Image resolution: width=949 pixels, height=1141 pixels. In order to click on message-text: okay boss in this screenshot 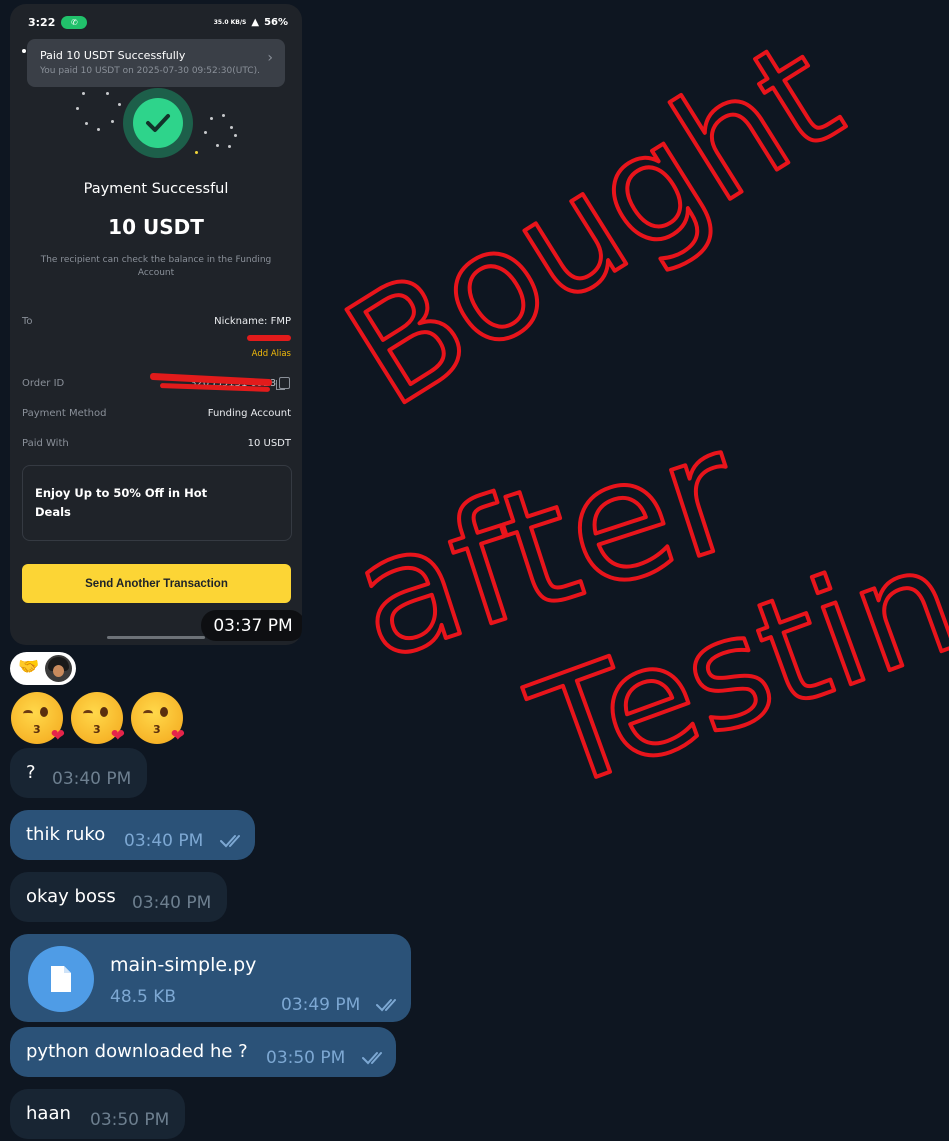, I will do `click(71, 896)`.